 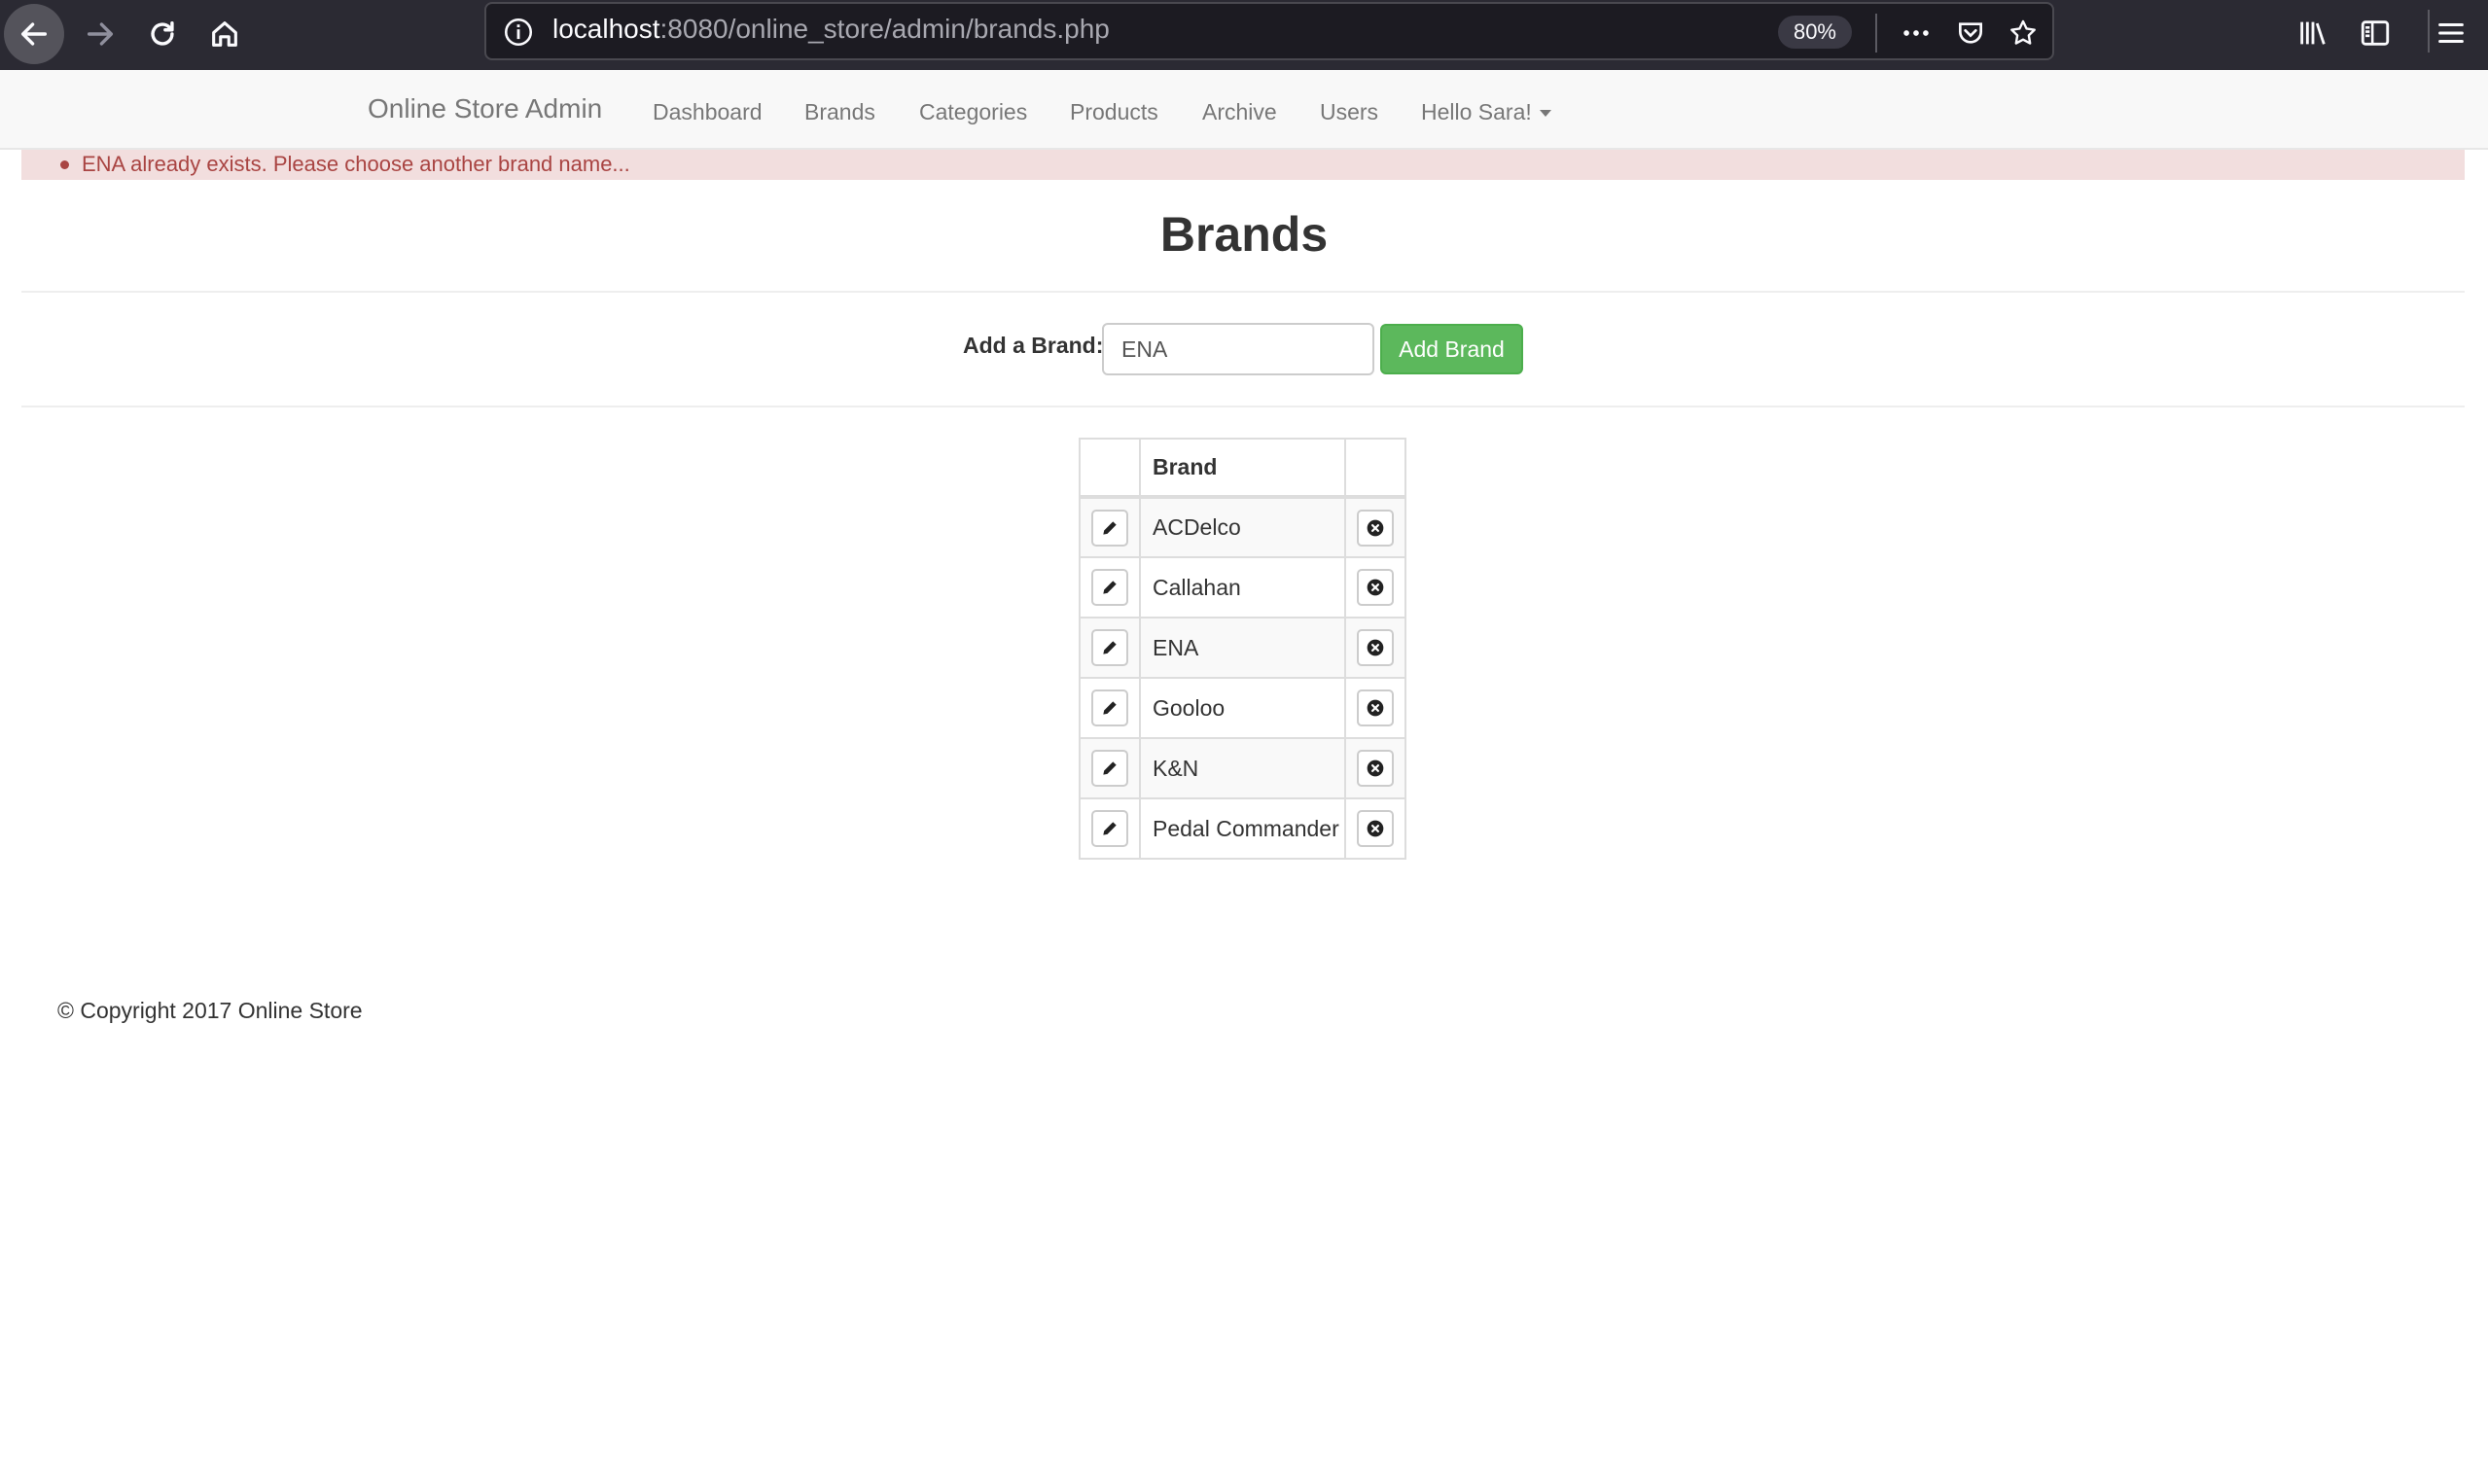 What do you see at coordinates (2429, 32) in the screenshot?
I see `toolbar-divider` at bounding box center [2429, 32].